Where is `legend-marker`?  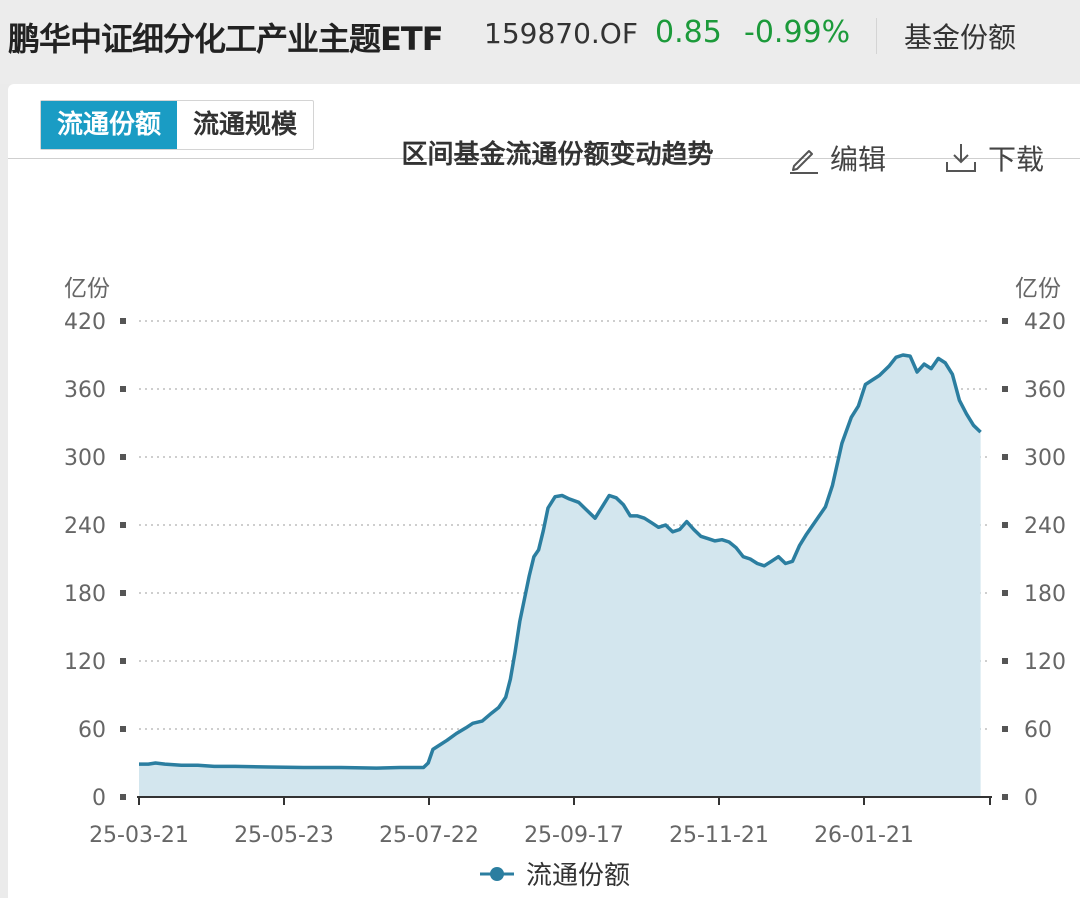
legend-marker is located at coordinates (497, 874).